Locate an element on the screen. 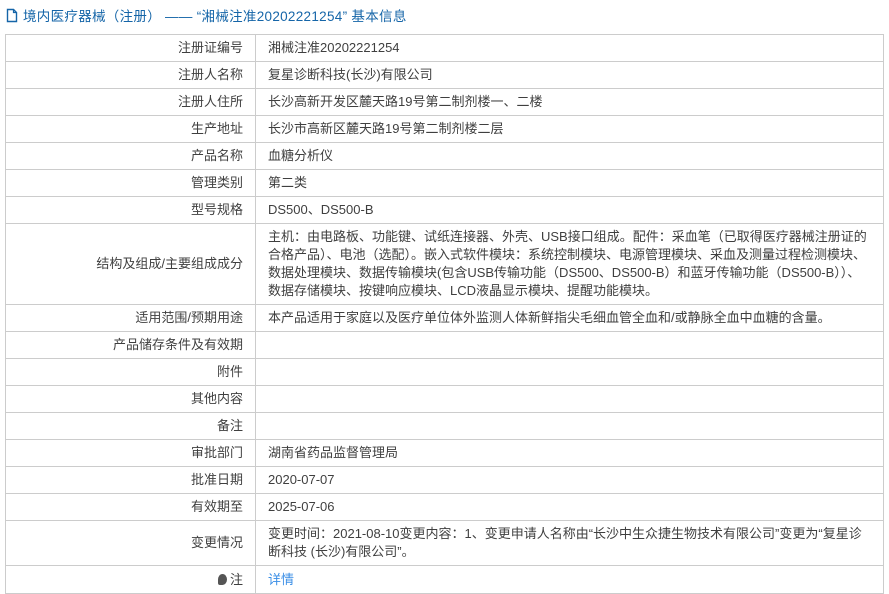 This screenshot has height=594, width=889. row-label: 适用范围/预期用途 is located at coordinates (131, 318).